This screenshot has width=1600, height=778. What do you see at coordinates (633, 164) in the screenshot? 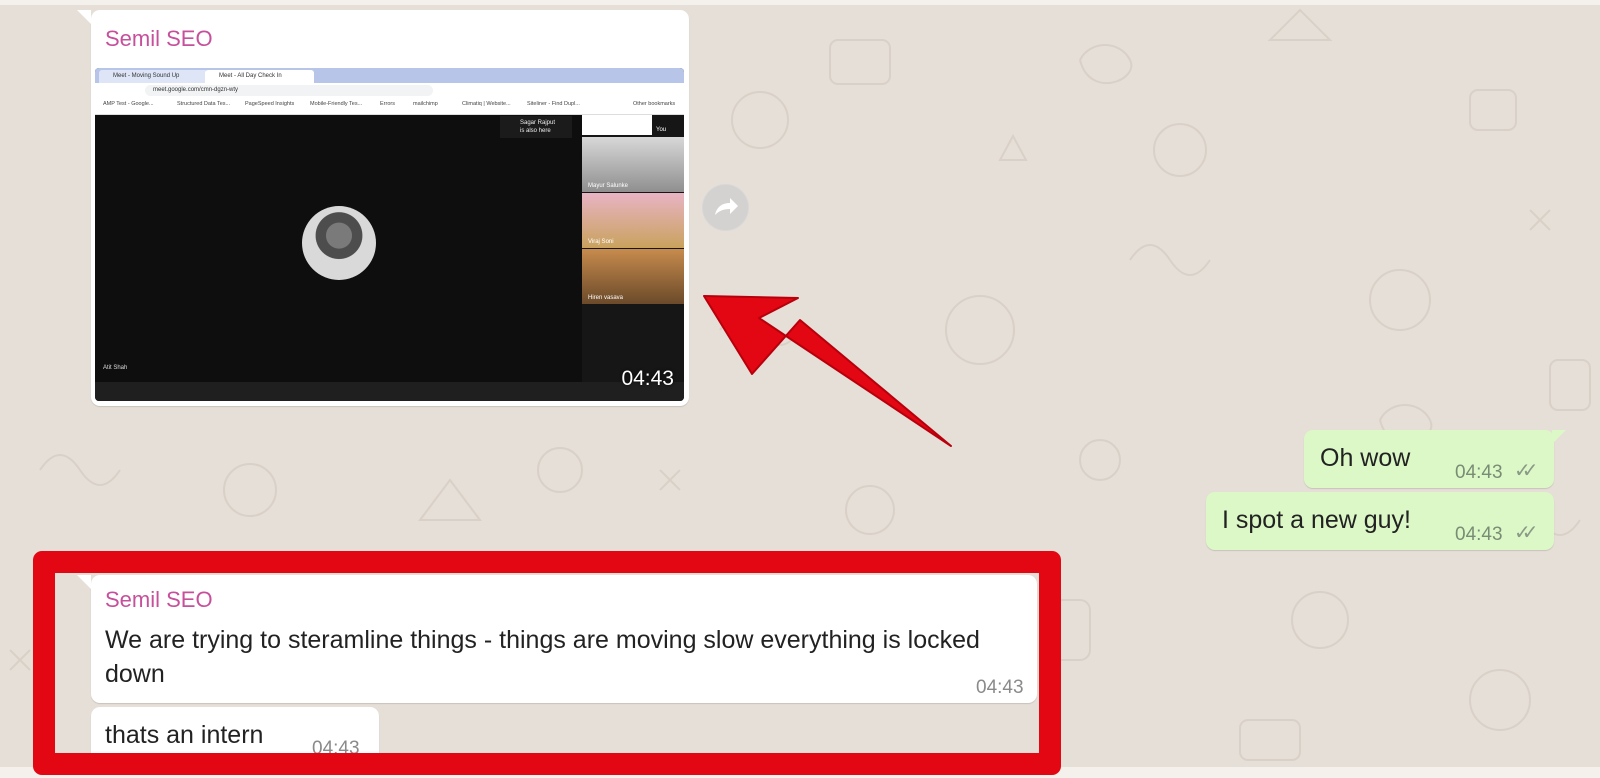
I see `participant-tile: Mayur Salunke` at bounding box center [633, 164].